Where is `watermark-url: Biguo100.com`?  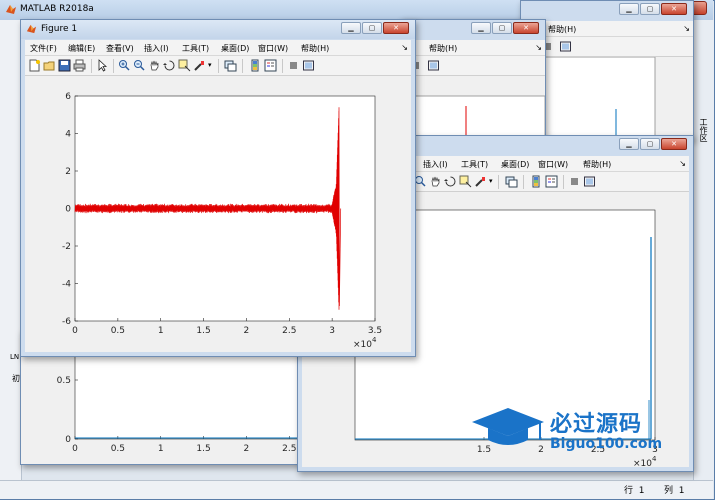
watermark-url: Biguo100.com is located at coordinates (606, 444).